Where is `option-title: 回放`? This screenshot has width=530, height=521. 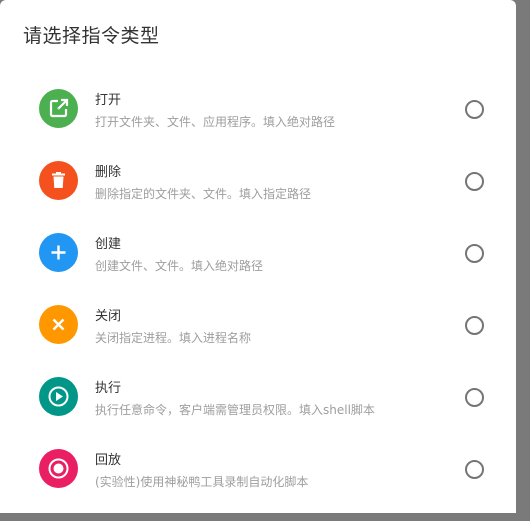
option-title: 回放 is located at coordinates (108, 460).